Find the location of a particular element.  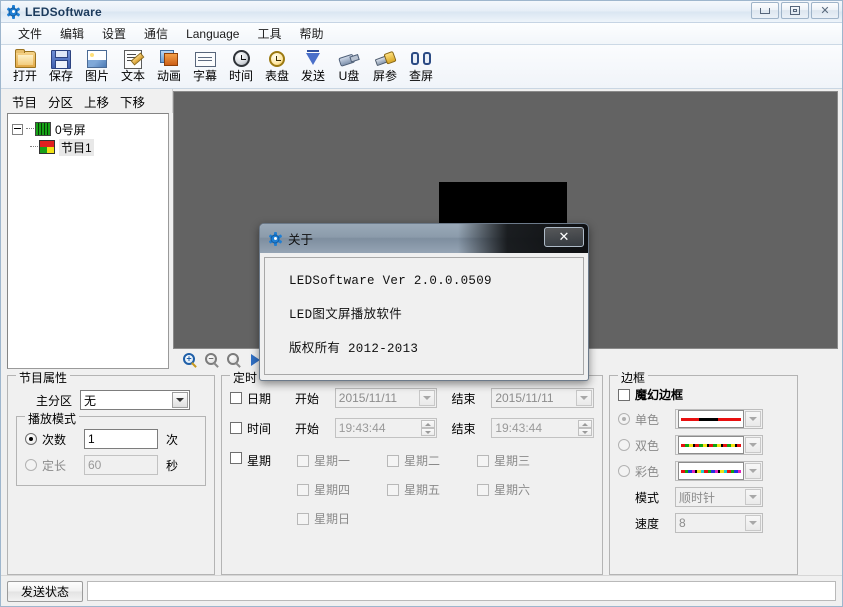

weekday-tuesday: 星期二 is located at coordinates (432, 460).